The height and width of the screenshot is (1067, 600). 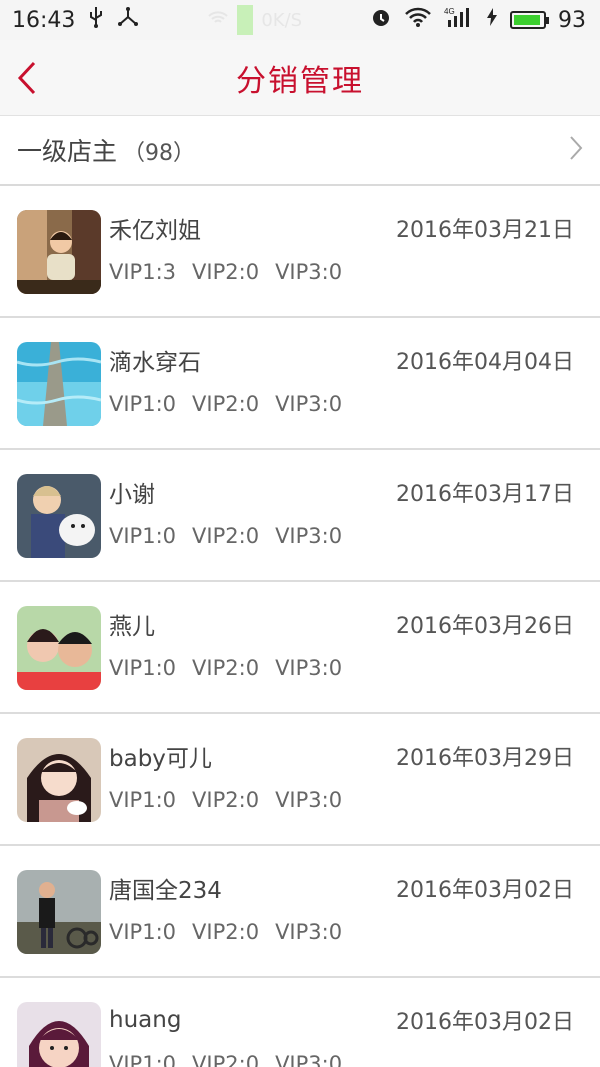 I want to click on member-name: 唐国全234, so click(x=165, y=891).